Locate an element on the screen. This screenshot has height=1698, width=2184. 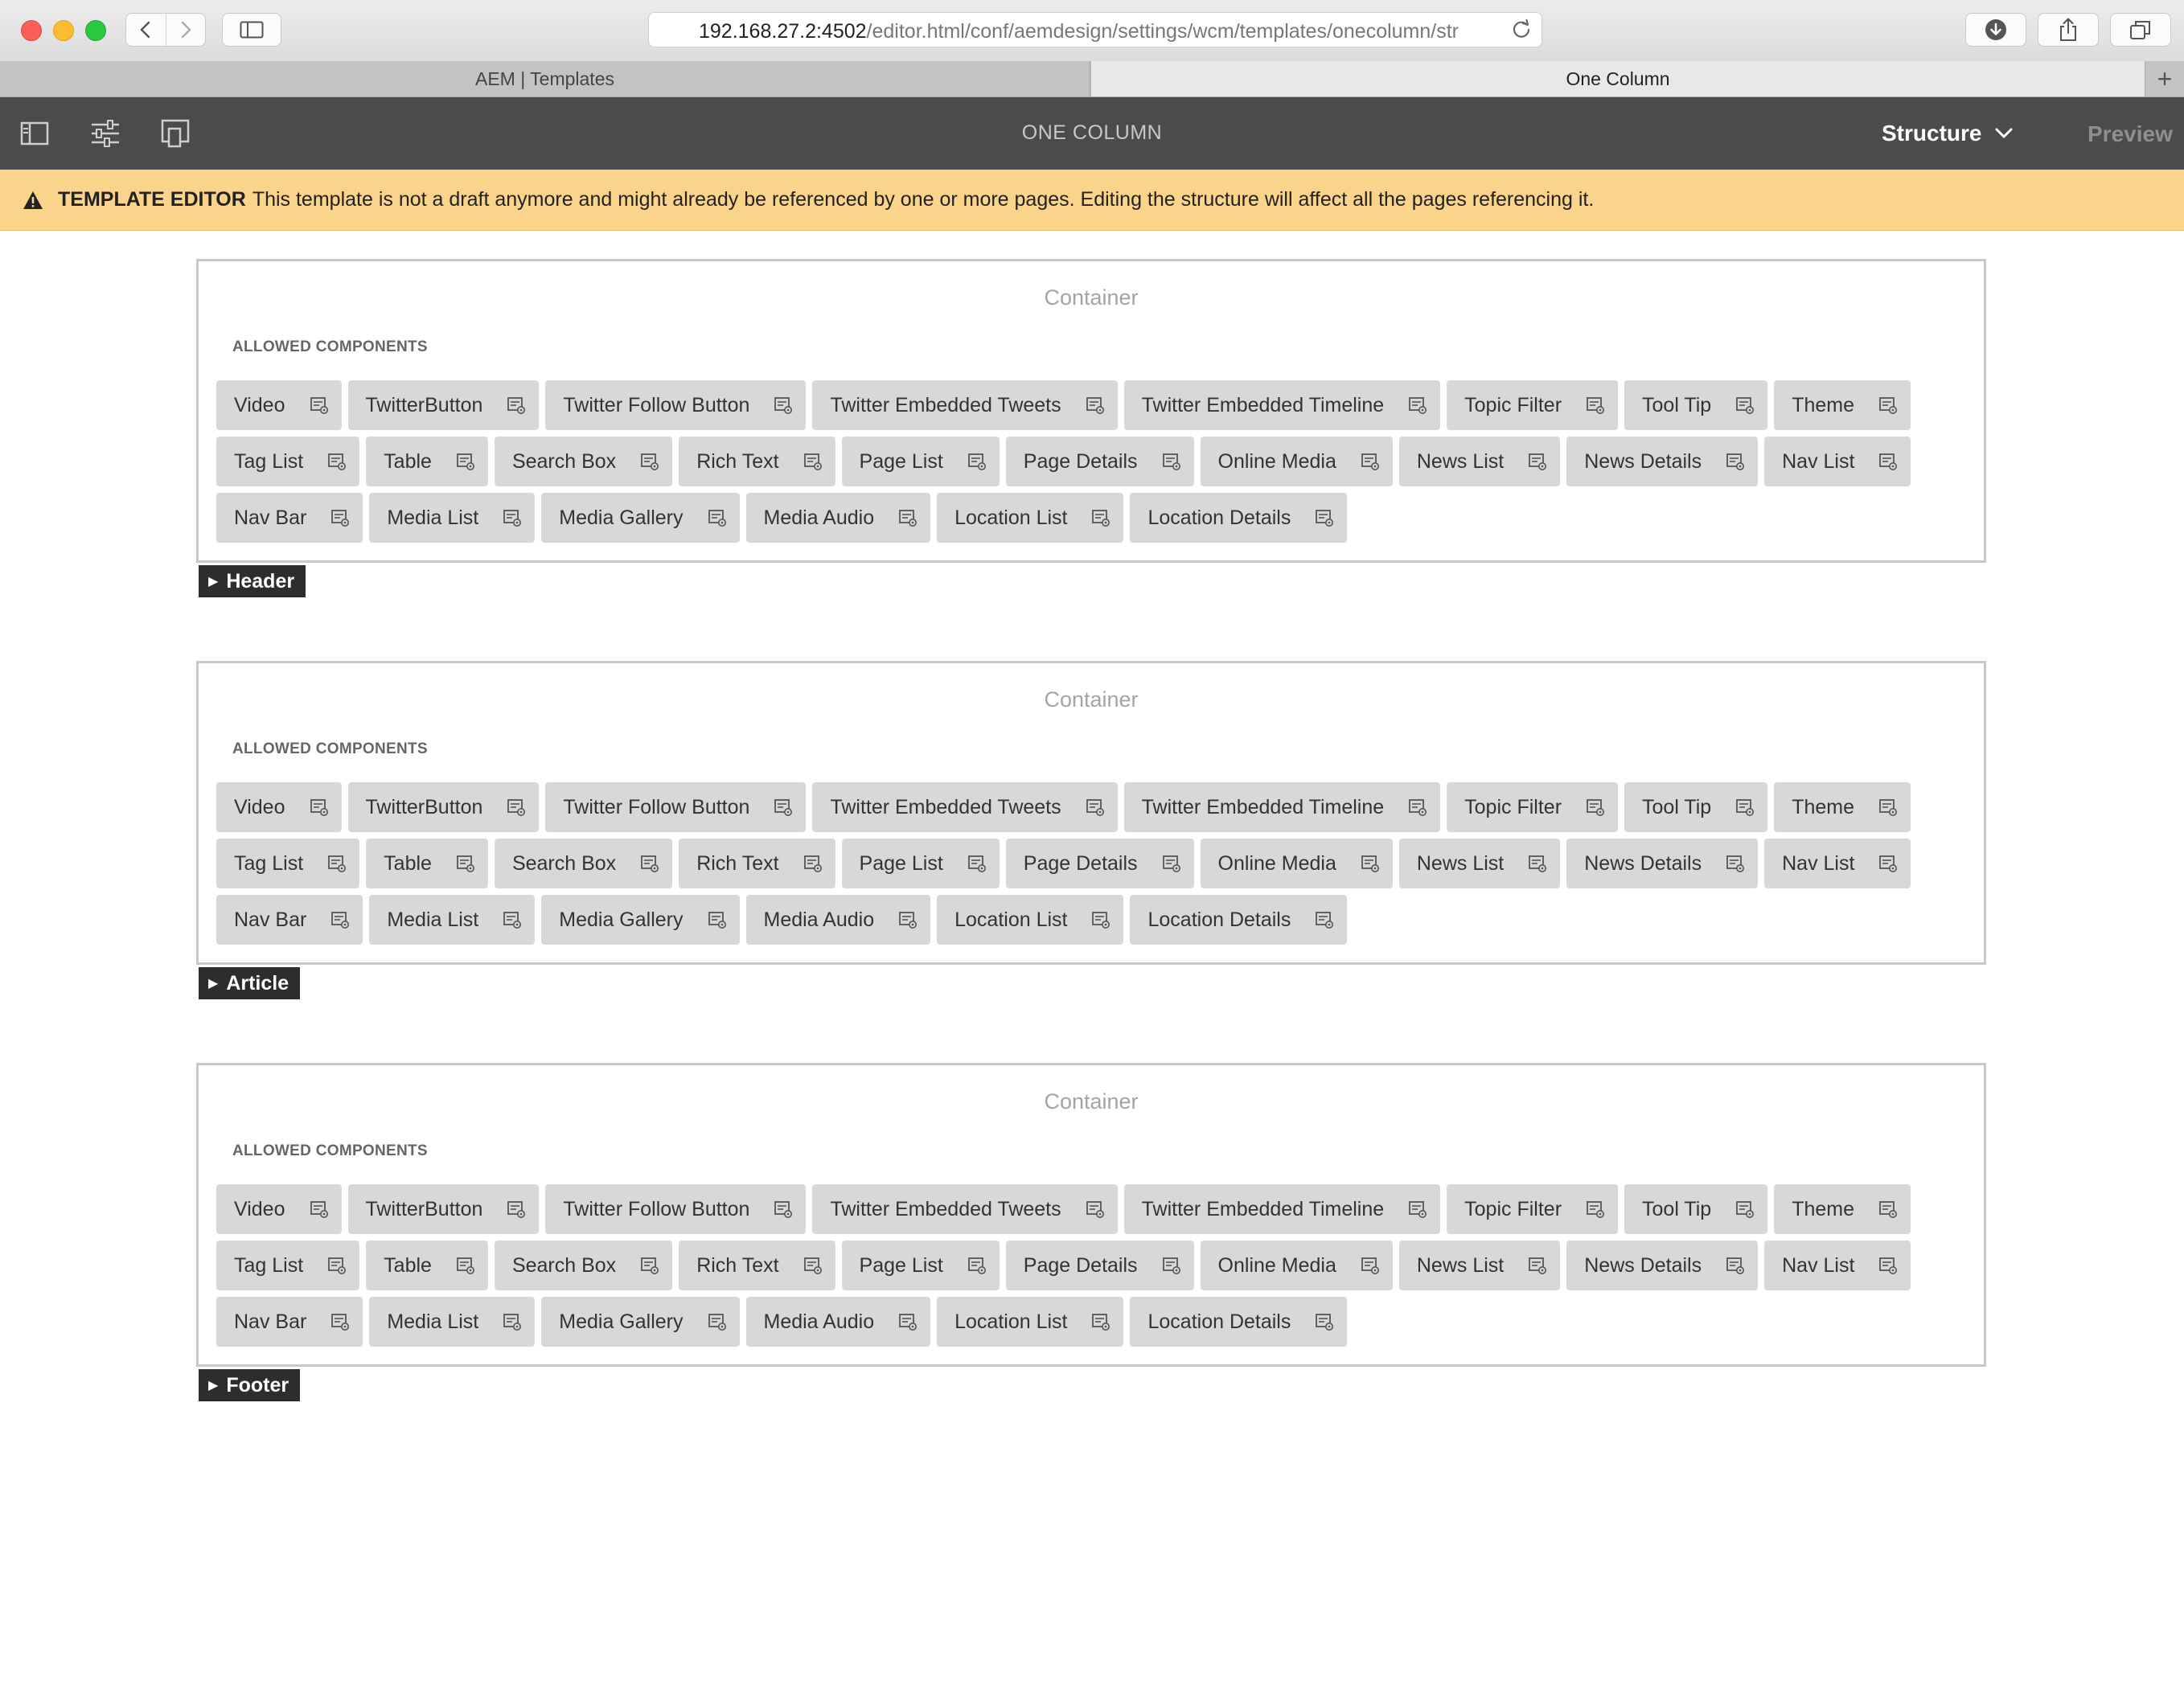
page-properties-button is located at coordinates (105, 133).